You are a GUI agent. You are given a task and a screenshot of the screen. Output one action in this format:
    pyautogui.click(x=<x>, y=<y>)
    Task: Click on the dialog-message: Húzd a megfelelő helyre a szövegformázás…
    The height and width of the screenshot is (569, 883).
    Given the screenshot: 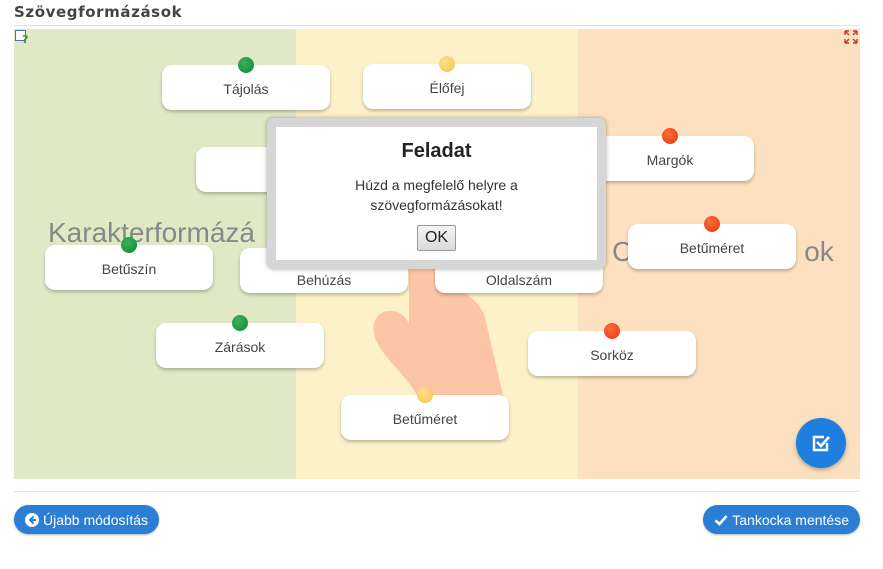 What is the action you would take?
    pyautogui.click(x=436, y=195)
    